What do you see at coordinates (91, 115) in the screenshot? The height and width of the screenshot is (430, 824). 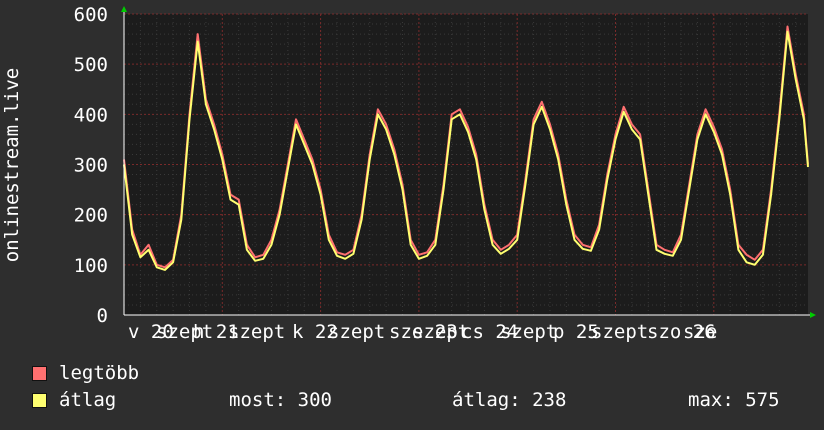 I see `y-tick-label: 400` at bounding box center [91, 115].